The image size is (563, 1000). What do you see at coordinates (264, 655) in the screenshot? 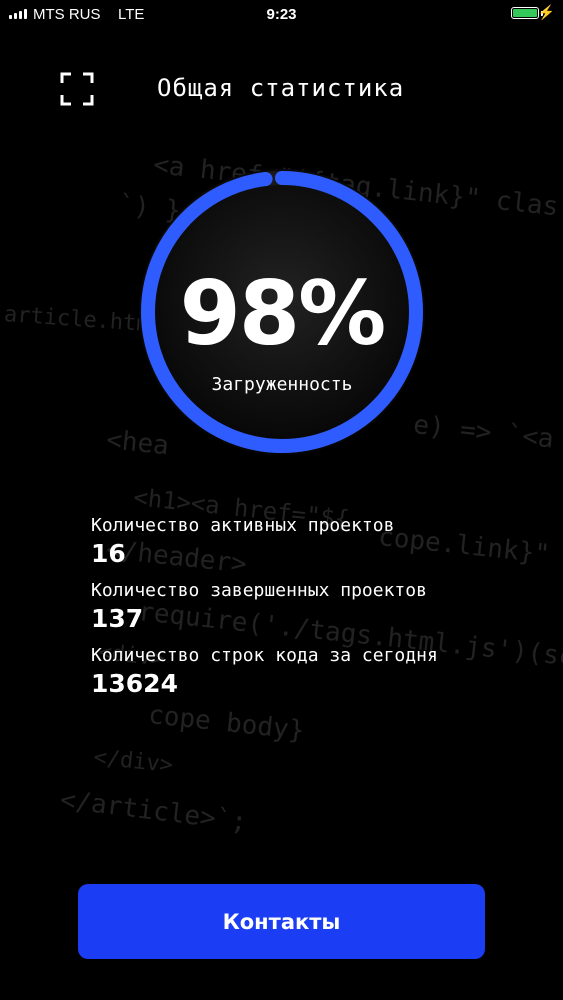
I see `stat-label: Количество строк кода за сегодня` at bounding box center [264, 655].